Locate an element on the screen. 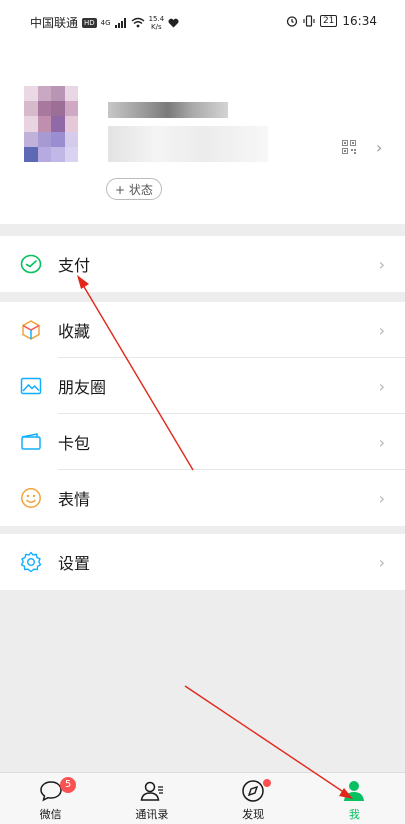 This screenshot has width=405, height=824. menu-item-favorites: 收藏 › is located at coordinates (202, 330).